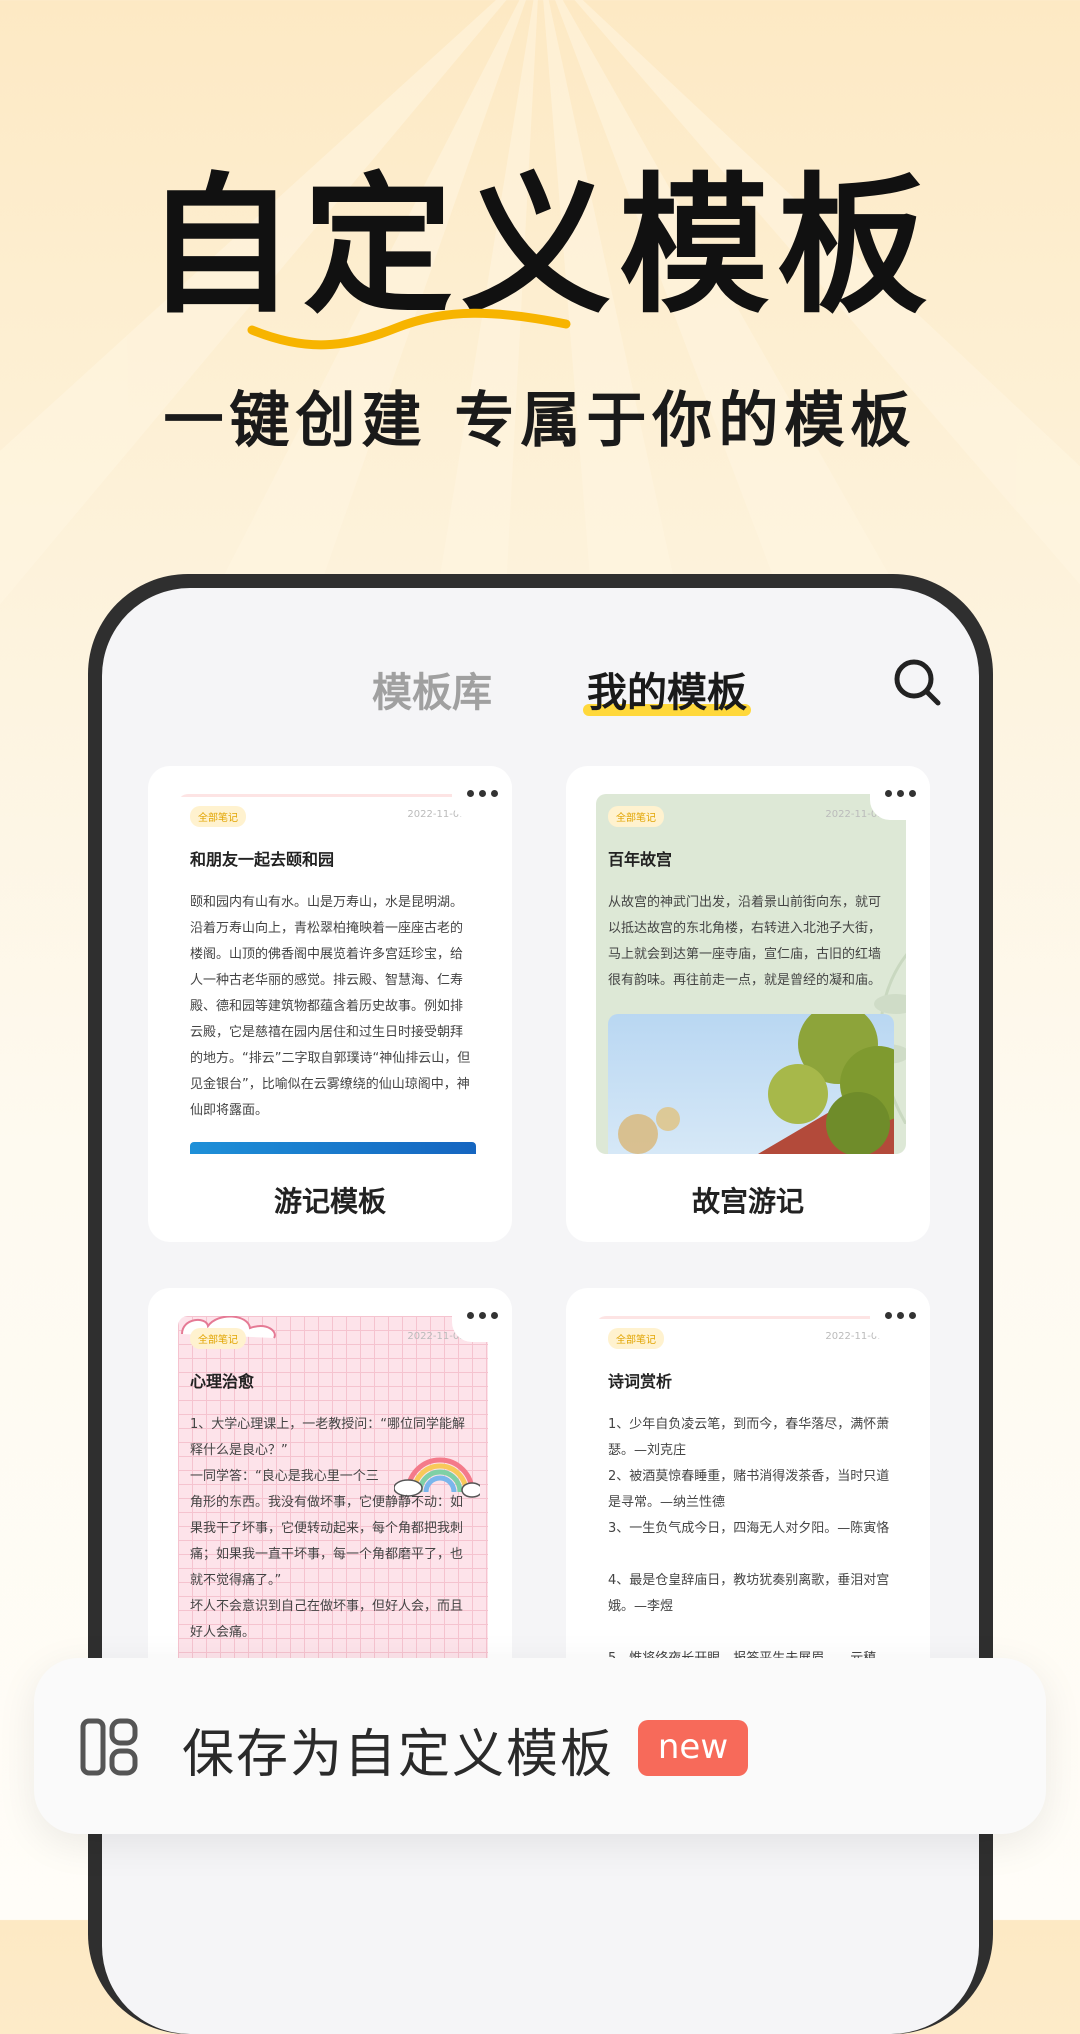  I want to click on preview-line: 4、最是仓皇辞庙日，教坊犹奏别离歌，垂泪对宫, so click(749, 1580).